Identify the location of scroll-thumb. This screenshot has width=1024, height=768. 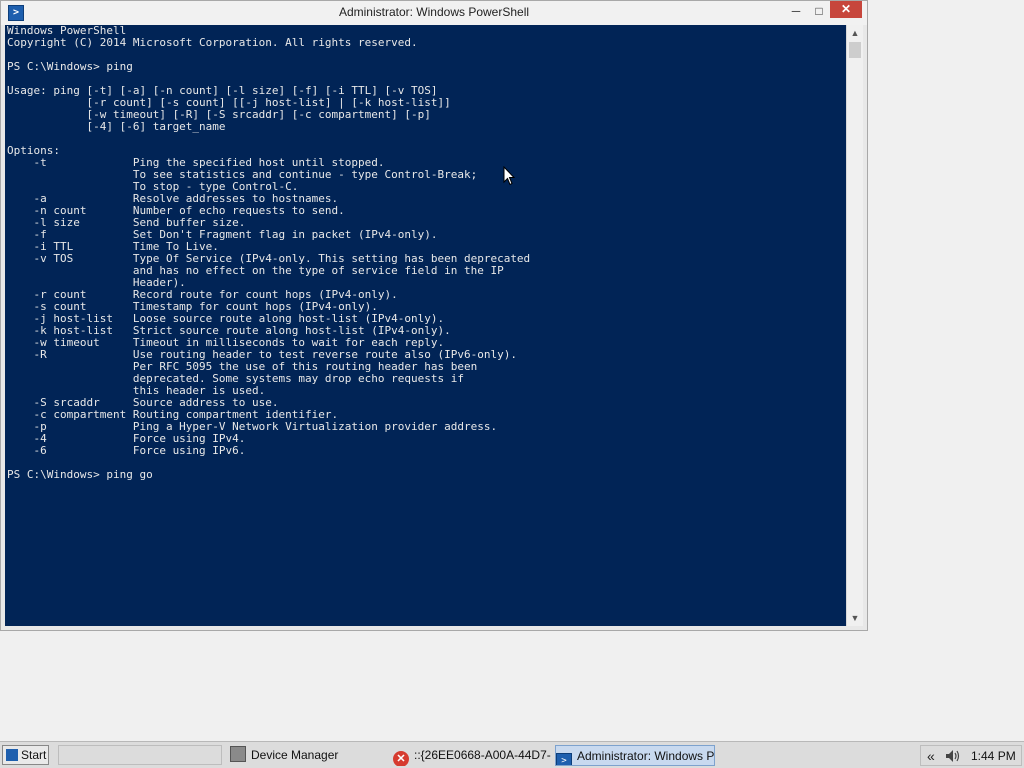
(855, 50).